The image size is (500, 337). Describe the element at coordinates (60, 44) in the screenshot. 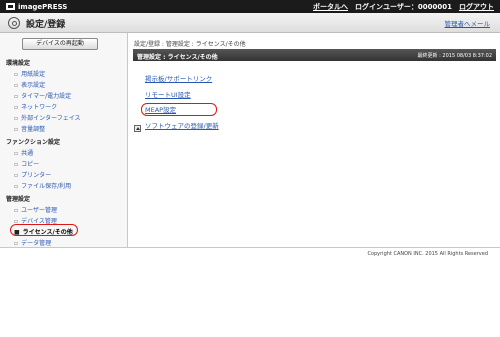

I see `restart-device-button: デバイスの再起動` at that location.